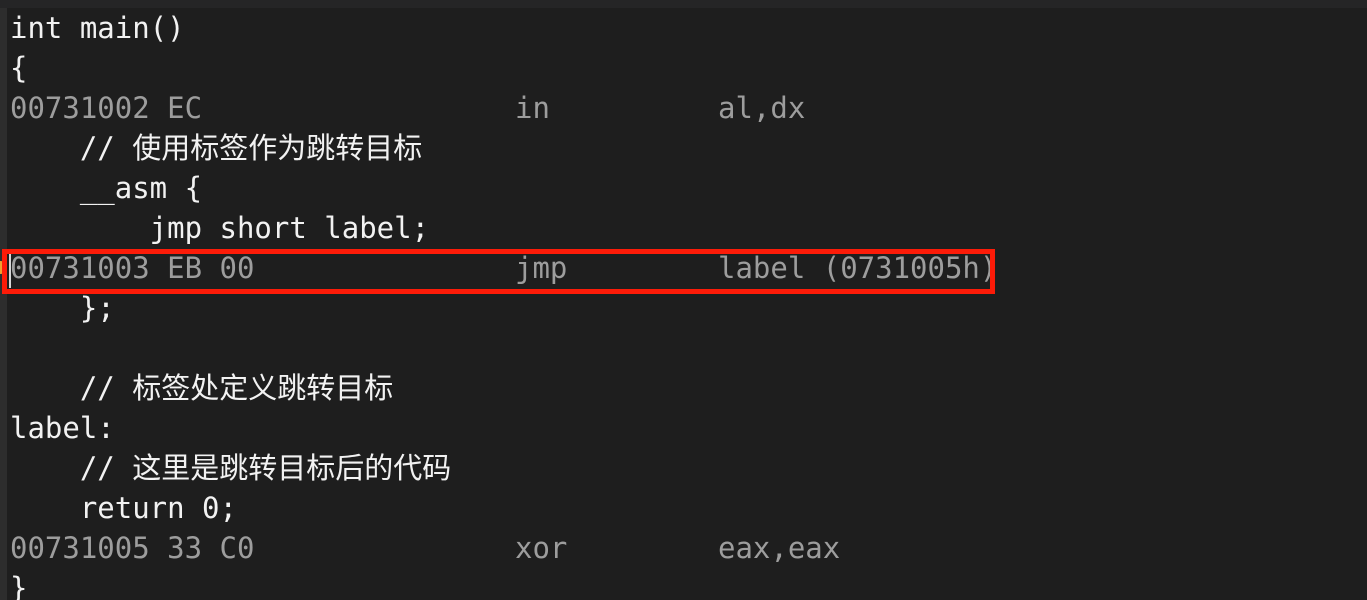  Describe the element at coordinates (541, 268) in the screenshot. I see `disassembly-mnemonic: jmp` at that location.